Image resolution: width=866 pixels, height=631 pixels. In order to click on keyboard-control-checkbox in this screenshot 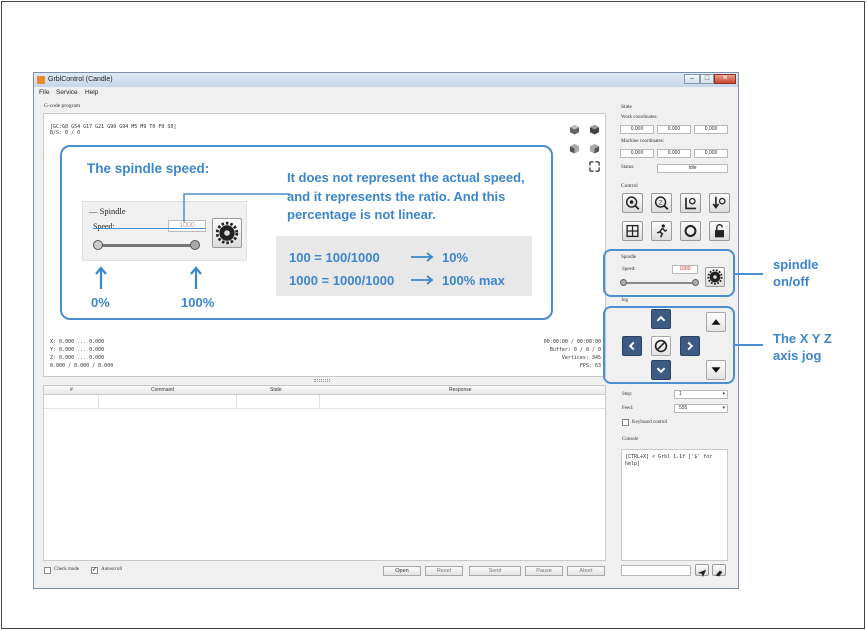, I will do `click(625, 422)`.